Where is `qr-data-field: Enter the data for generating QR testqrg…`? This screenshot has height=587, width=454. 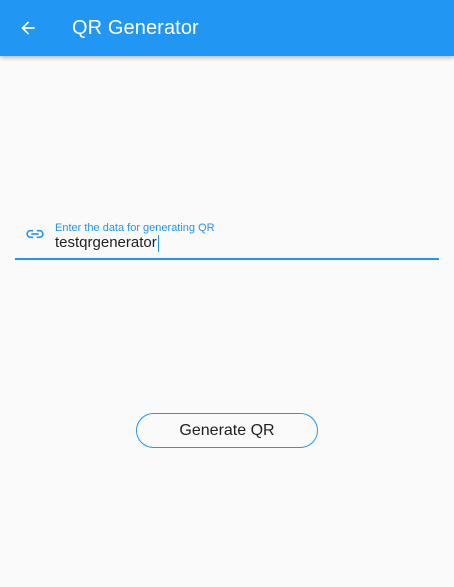
qr-data-field: Enter the data for generating QR testqrg… is located at coordinates (227, 237).